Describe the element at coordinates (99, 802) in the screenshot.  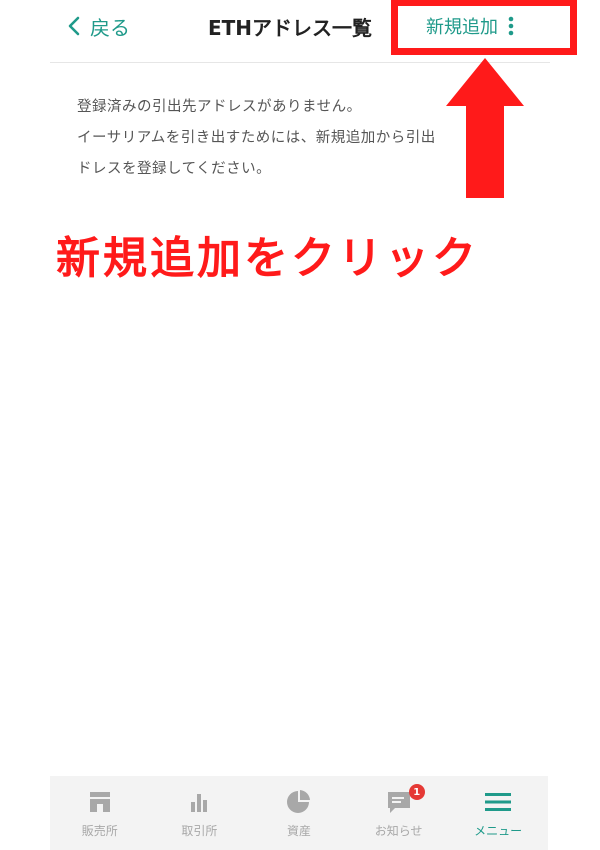
I see `store-icon` at that location.